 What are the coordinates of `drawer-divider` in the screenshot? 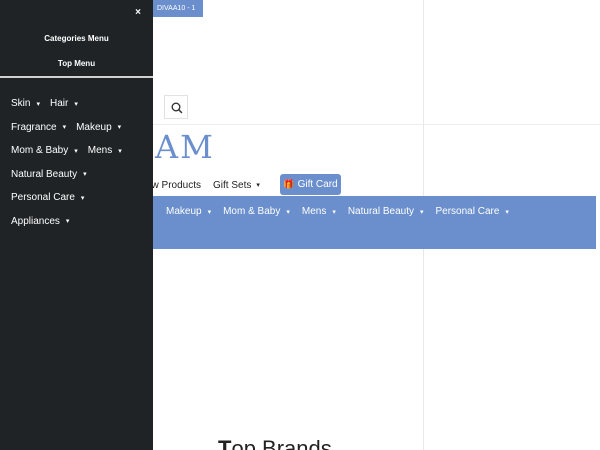 It's located at (76, 77).